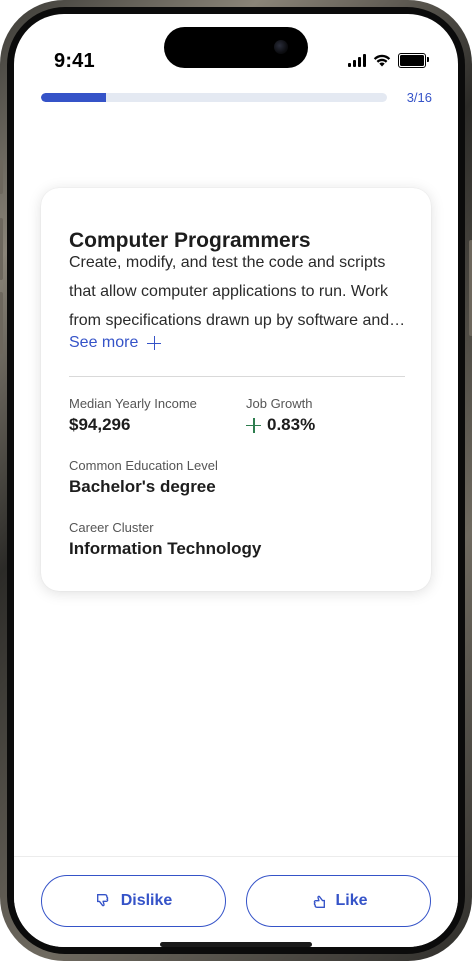 The width and height of the screenshot is (472, 961). What do you see at coordinates (73, 97) in the screenshot?
I see `progress-fill` at bounding box center [73, 97].